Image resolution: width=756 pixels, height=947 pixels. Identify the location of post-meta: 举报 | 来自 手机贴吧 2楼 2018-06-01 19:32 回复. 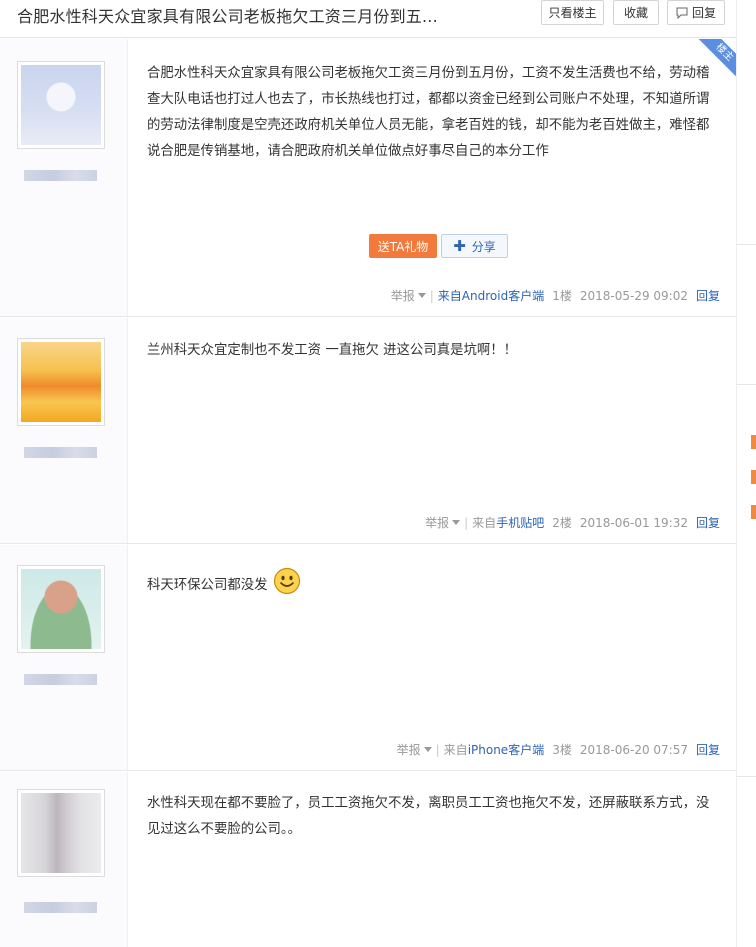
(572, 522).